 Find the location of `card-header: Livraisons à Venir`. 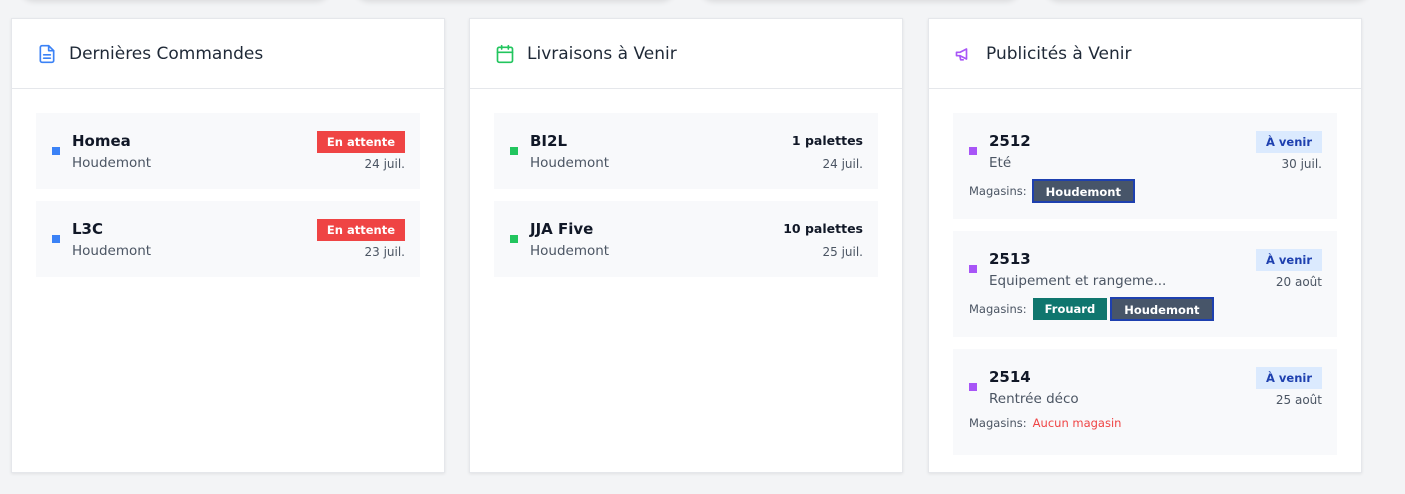

card-header: Livraisons à Venir is located at coordinates (686, 54).